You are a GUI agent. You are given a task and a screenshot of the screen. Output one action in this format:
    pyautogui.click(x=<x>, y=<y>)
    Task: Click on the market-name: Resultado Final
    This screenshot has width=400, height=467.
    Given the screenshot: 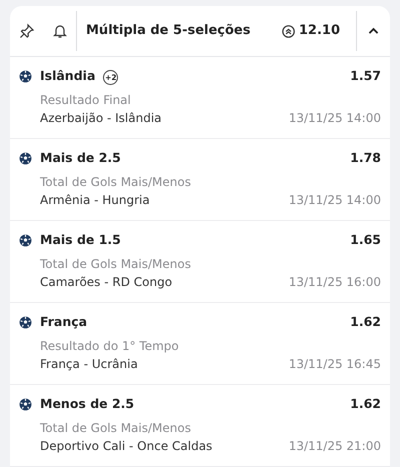 What is the action you would take?
    pyautogui.click(x=86, y=100)
    